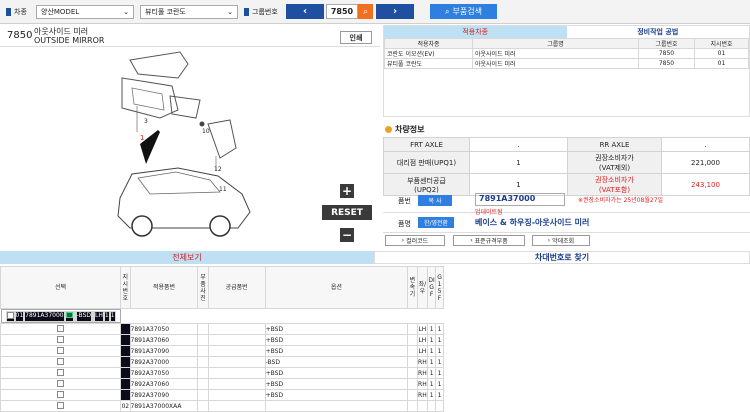 This screenshot has width=750, height=412. What do you see at coordinates (463, 11) in the screenshot?
I see `part-search-button: ⌕ 부품검색` at bounding box center [463, 11].